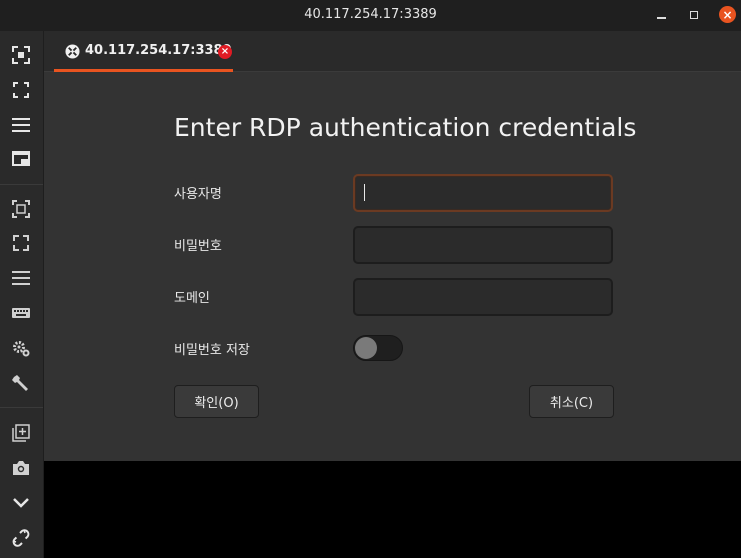 The image size is (741, 558). What do you see at coordinates (21, 159) in the screenshot?
I see `picture-in-picture-icon` at bounding box center [21, 159].